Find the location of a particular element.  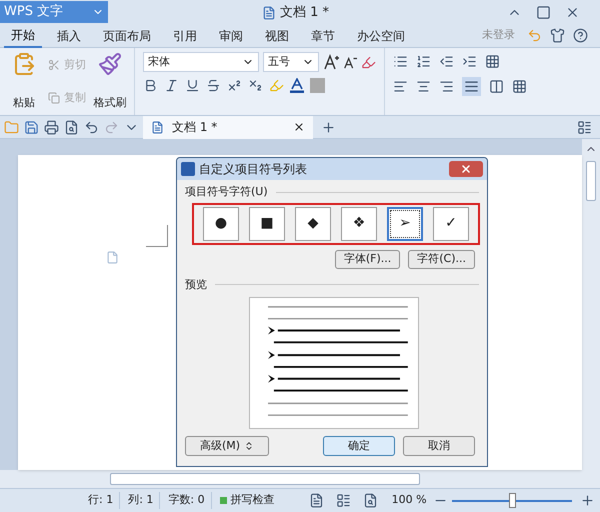

document-tab: 文档 1 * is located at coordinates (228, 127).